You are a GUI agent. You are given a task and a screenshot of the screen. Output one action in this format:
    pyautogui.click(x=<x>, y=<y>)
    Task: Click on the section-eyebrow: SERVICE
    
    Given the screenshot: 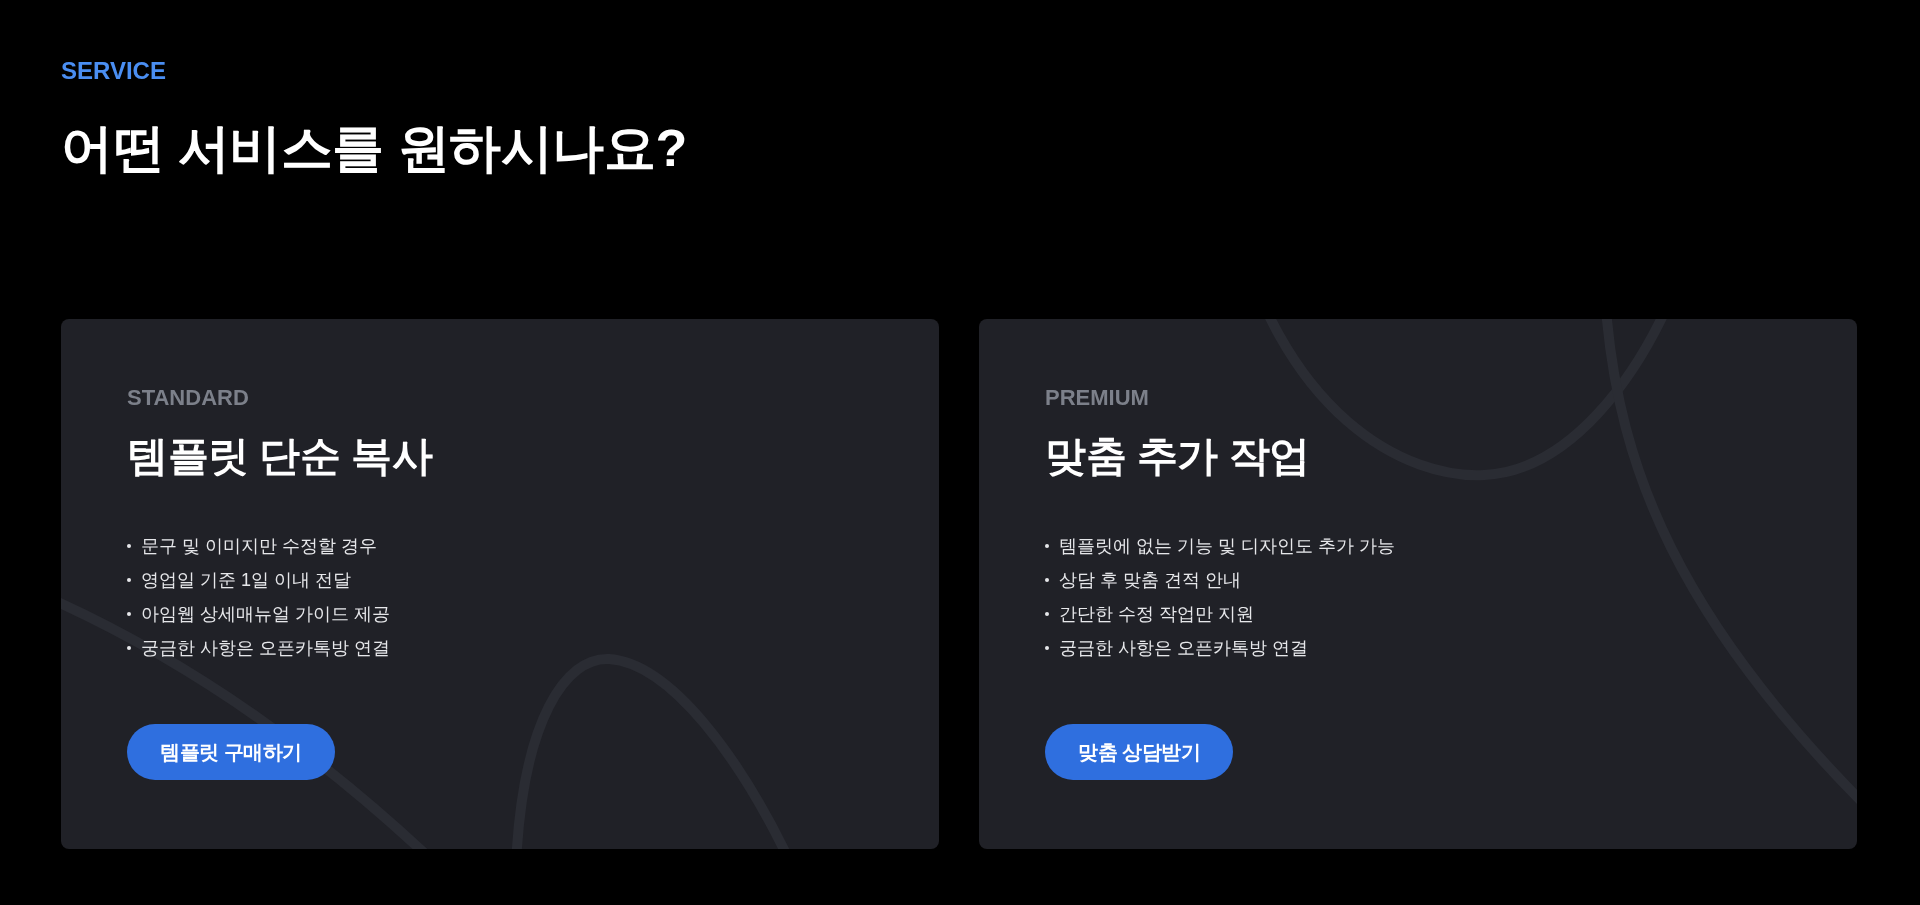 What is the action you would take?
    pyautogui.click(x=113, y=71)
    